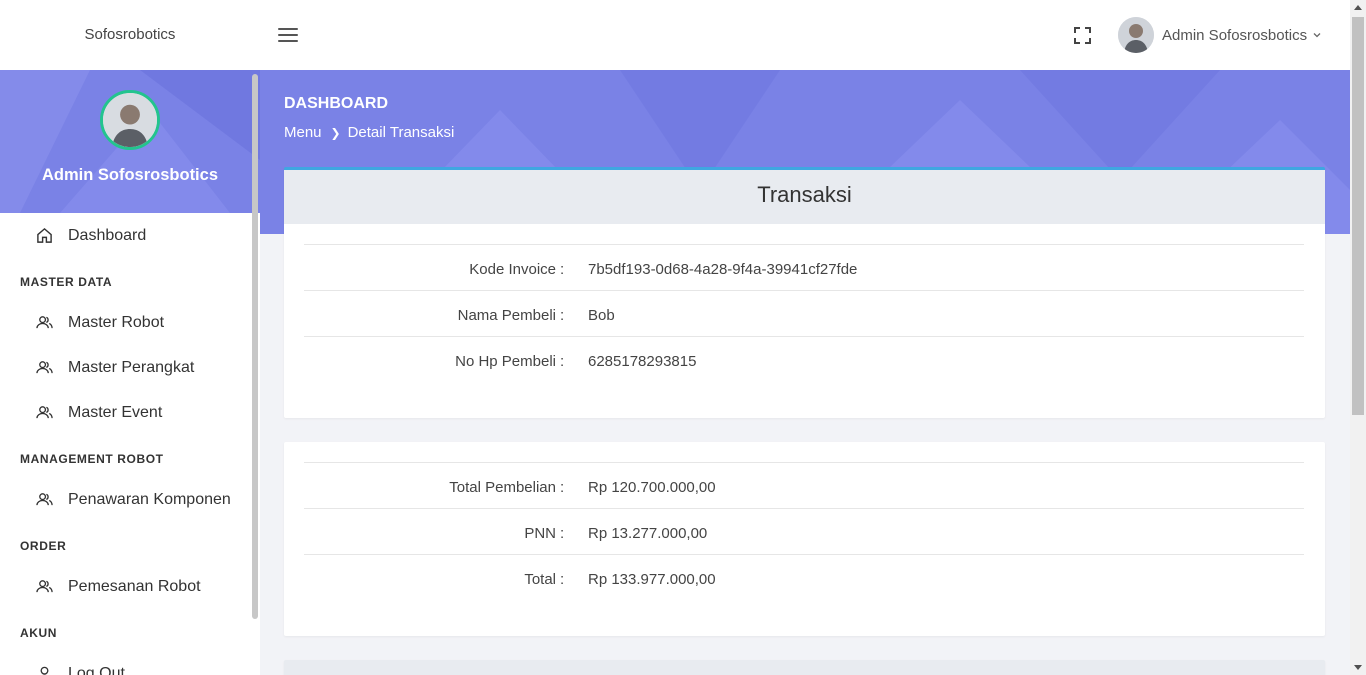 Image resolution: width=1366 pixels, height=675 pixels. Describe the element at coordinates (512, 269) in the screenshot. I see `row-label: Kode Invoice` at that location.